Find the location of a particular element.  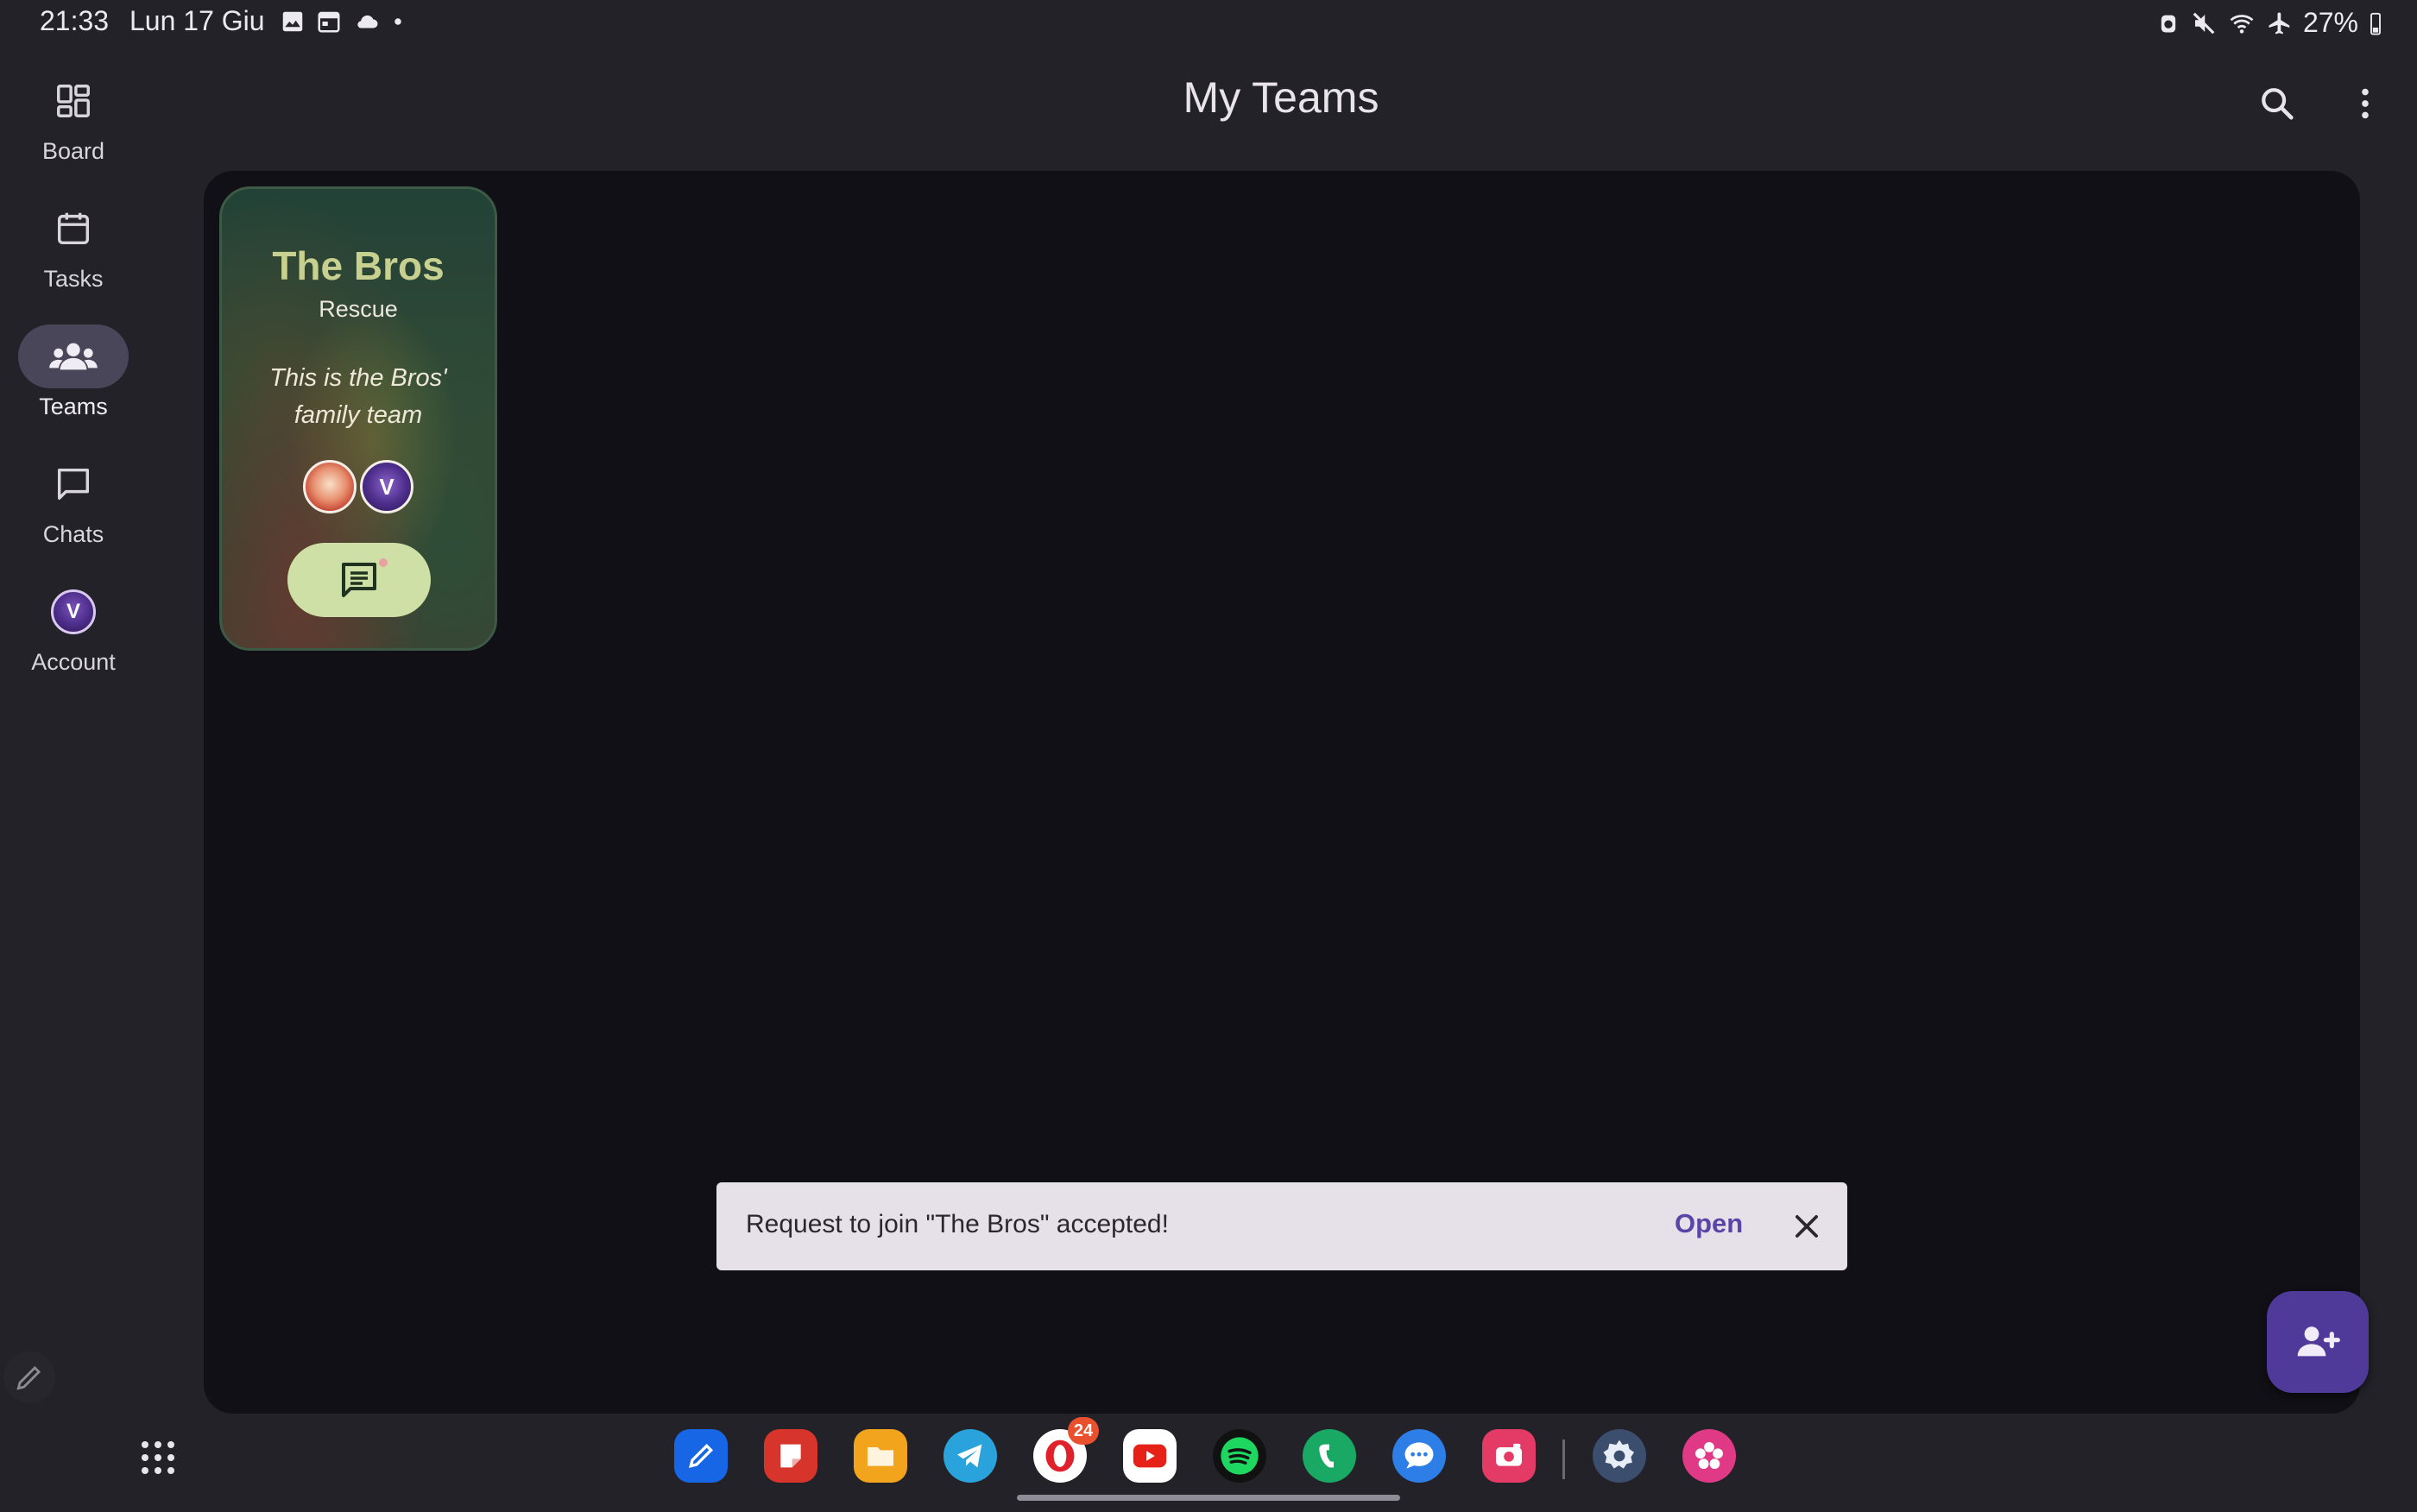

alarm-icon is located at coordinates (2168, 23).